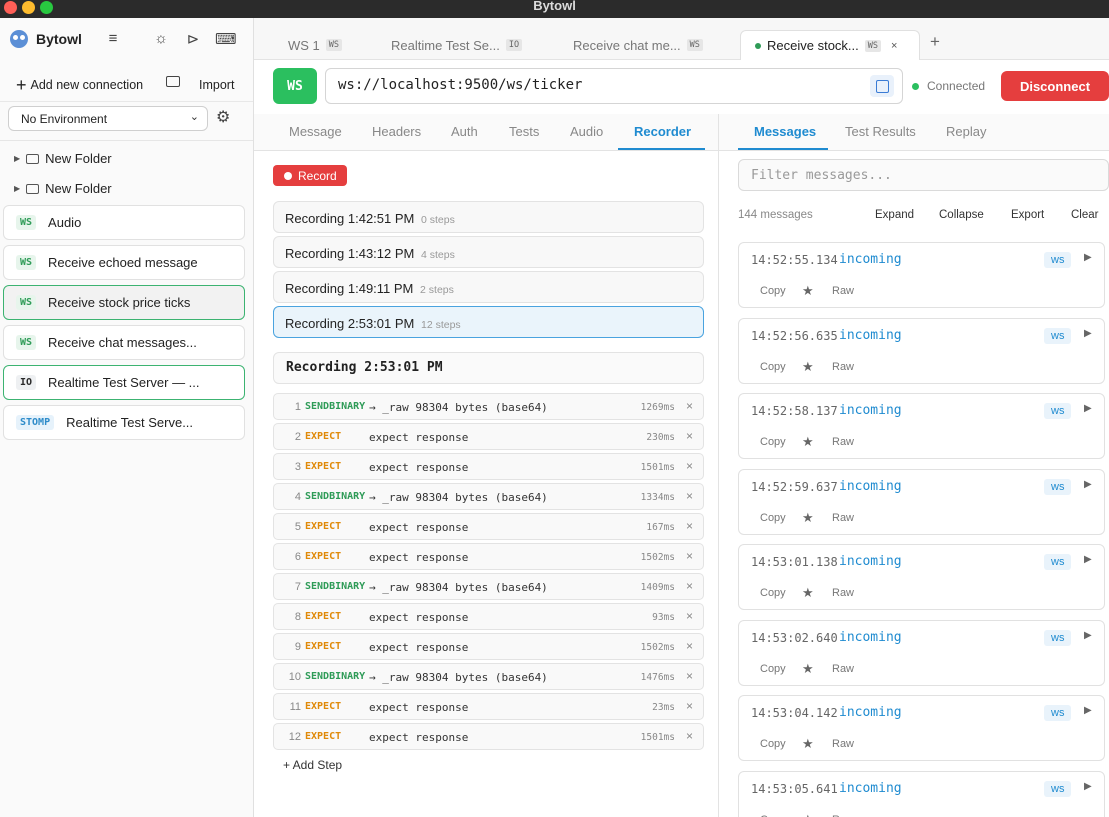 The width and height of the screenshot is (1109, 817). Describe the element at coordinates (921, 501) in the screenshot. I see `message-card: 14:52:59.637 incoming ws ▶ Copy ★ Raw` at that location.